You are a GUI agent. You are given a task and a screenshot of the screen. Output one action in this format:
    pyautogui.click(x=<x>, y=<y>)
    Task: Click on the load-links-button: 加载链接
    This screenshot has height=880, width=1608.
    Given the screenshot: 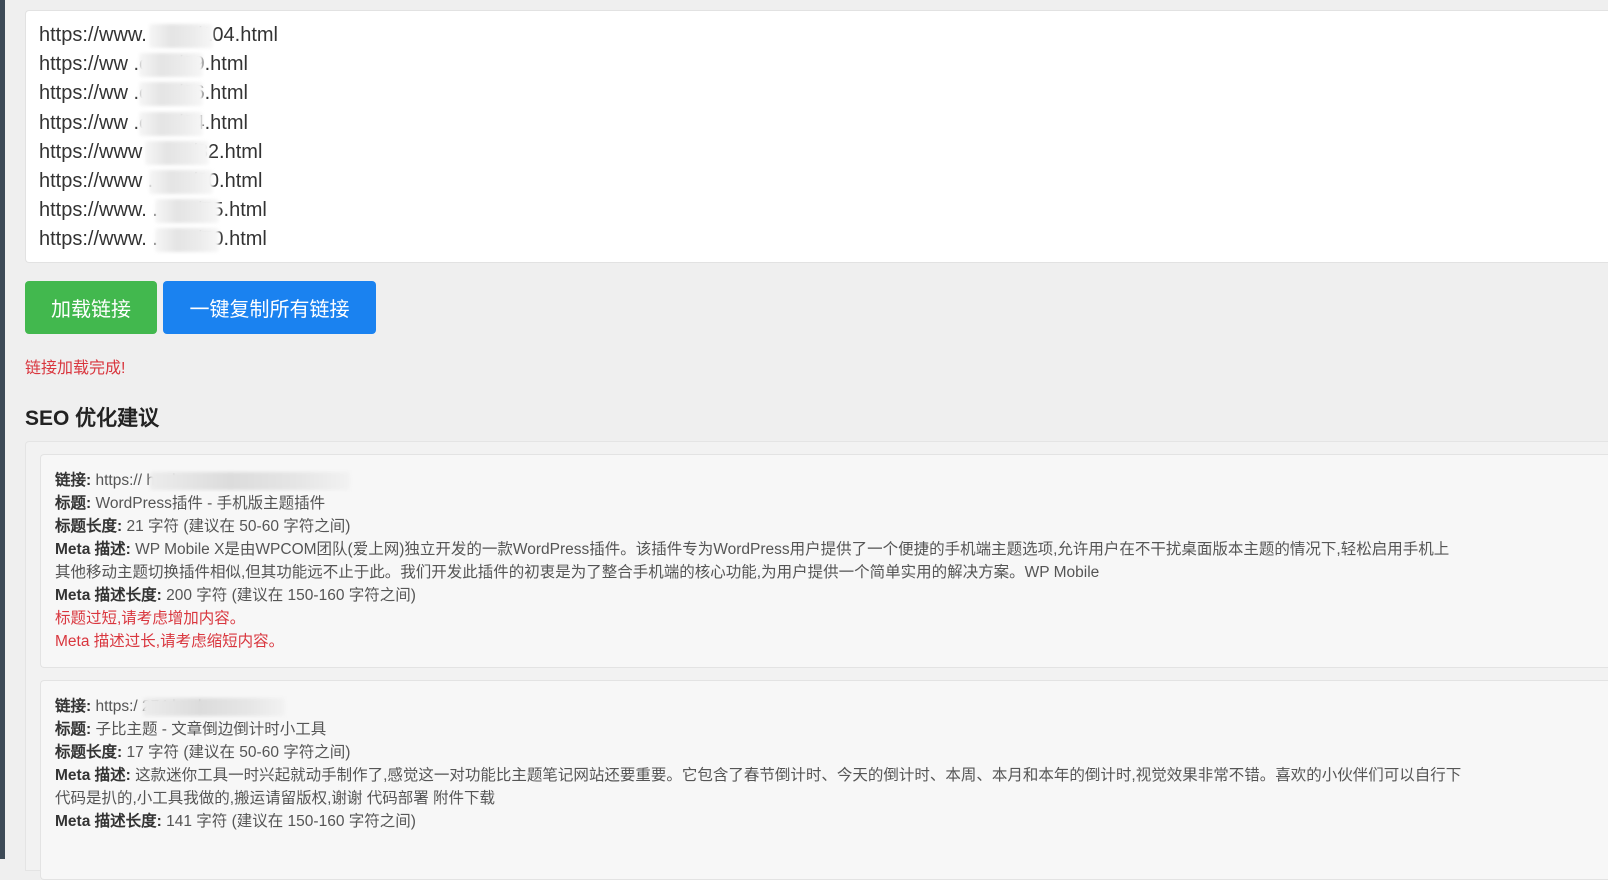 What is the action you would take?
    pyautogui.click(x=91, y=307)
    